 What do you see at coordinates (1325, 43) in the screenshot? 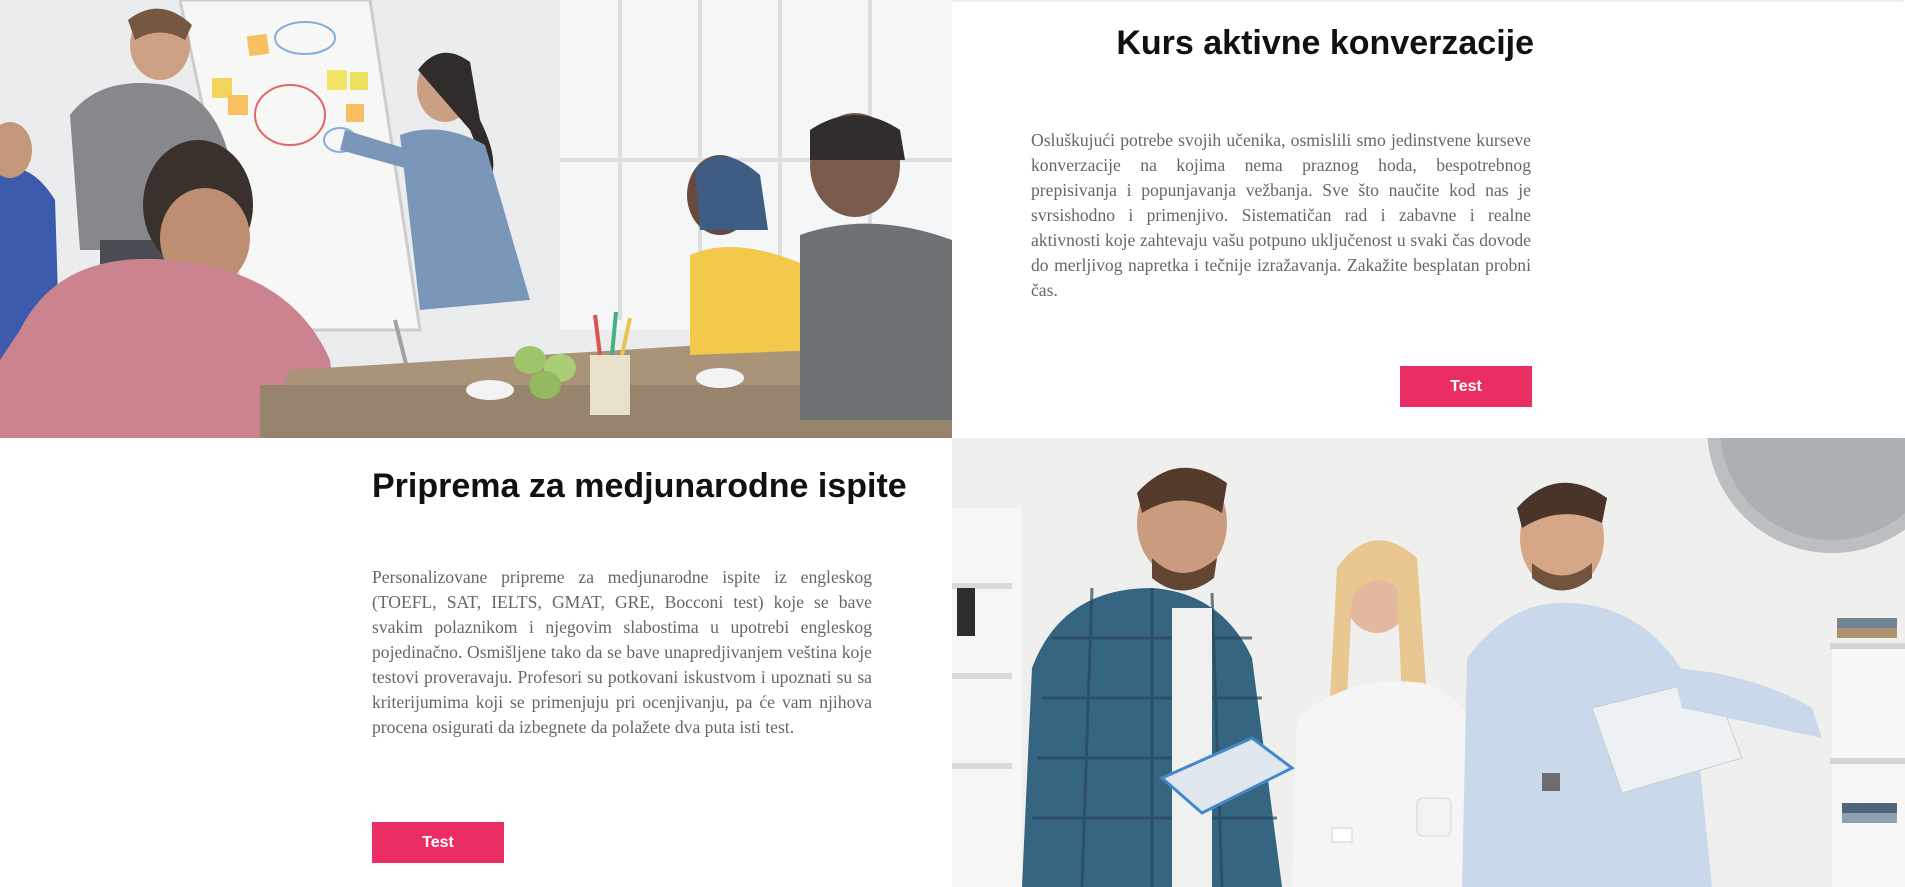
I see `section-title: Kurs aktivne konverzacije` at bounding box center [1325, 43].